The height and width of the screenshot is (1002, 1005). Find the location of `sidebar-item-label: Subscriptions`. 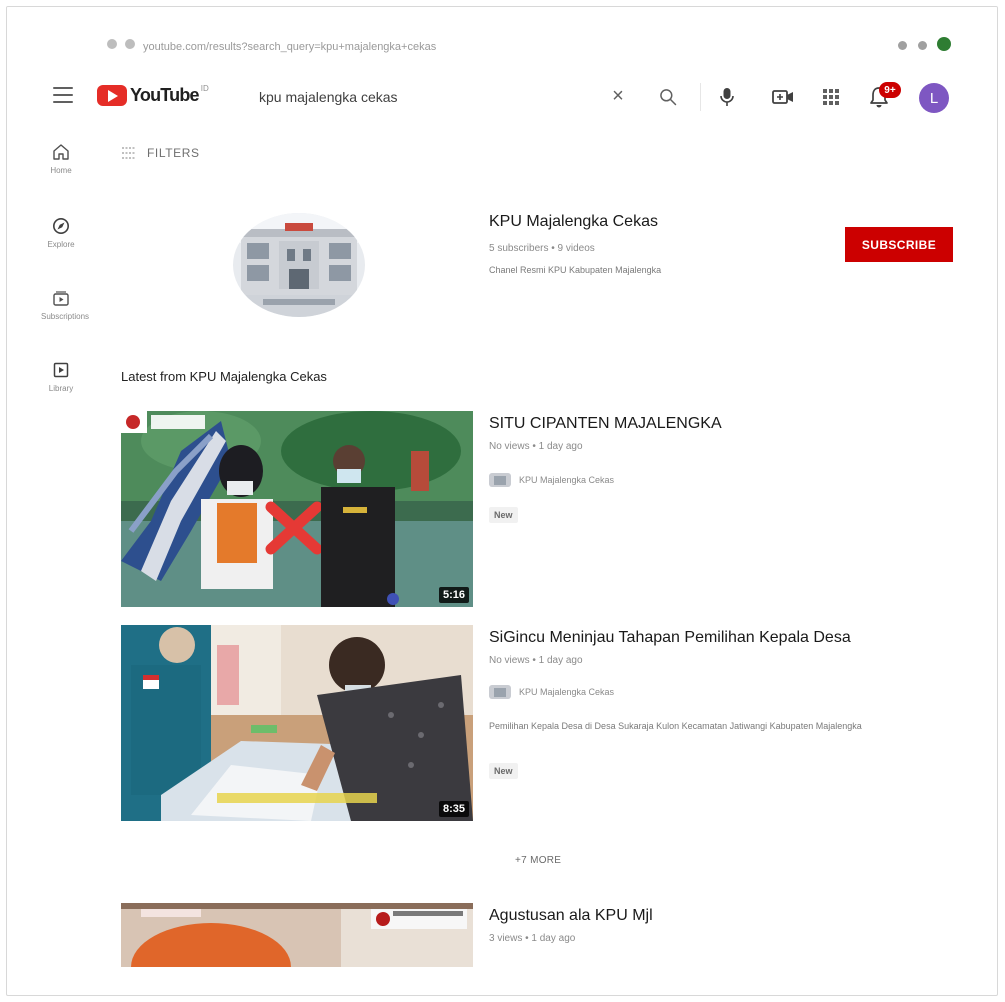

sidebar-item-label: Subscriptions is located at coordinates (65, 316).